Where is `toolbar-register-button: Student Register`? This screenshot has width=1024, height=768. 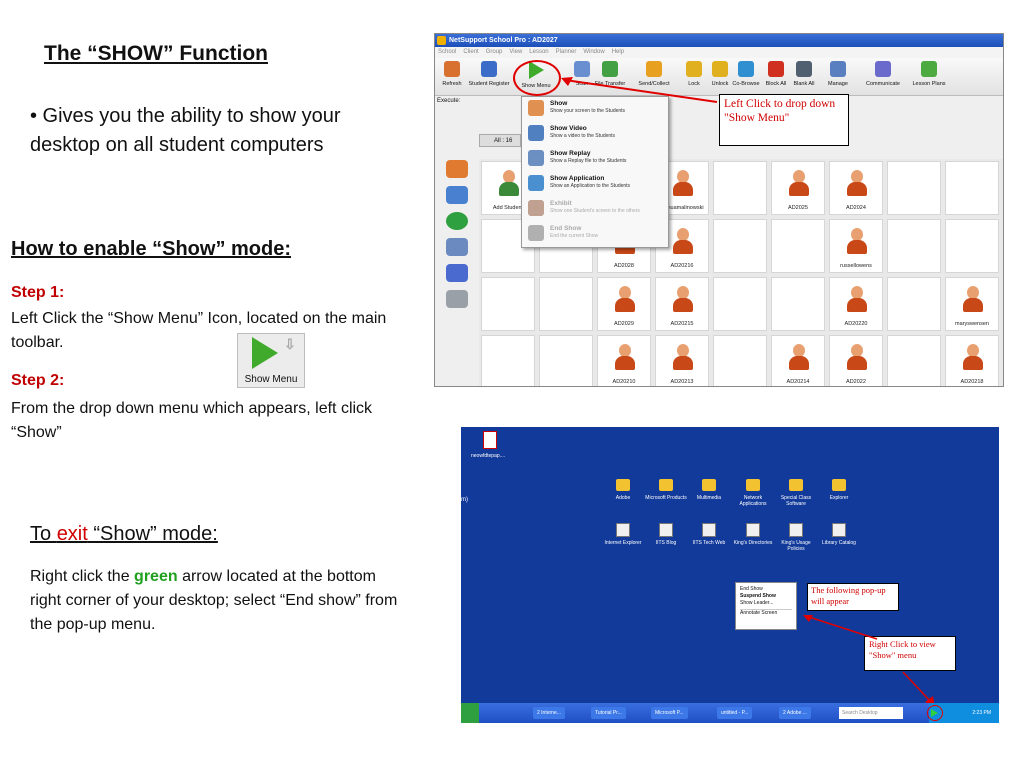 toolbar-register-button: Student Register is located at coordinates (489, 73).